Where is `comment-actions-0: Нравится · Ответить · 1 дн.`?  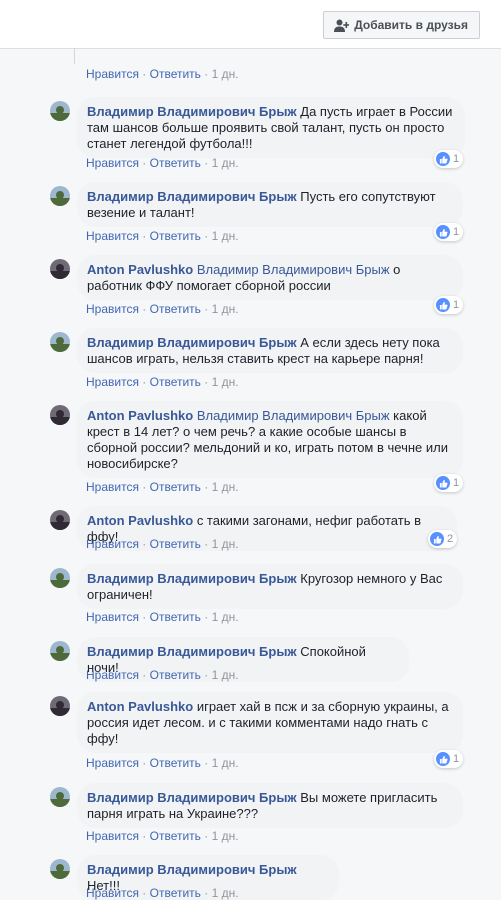 comment-actions-0: Нравится · Ответить · 1 дн. is located at coordinates (162, 74).